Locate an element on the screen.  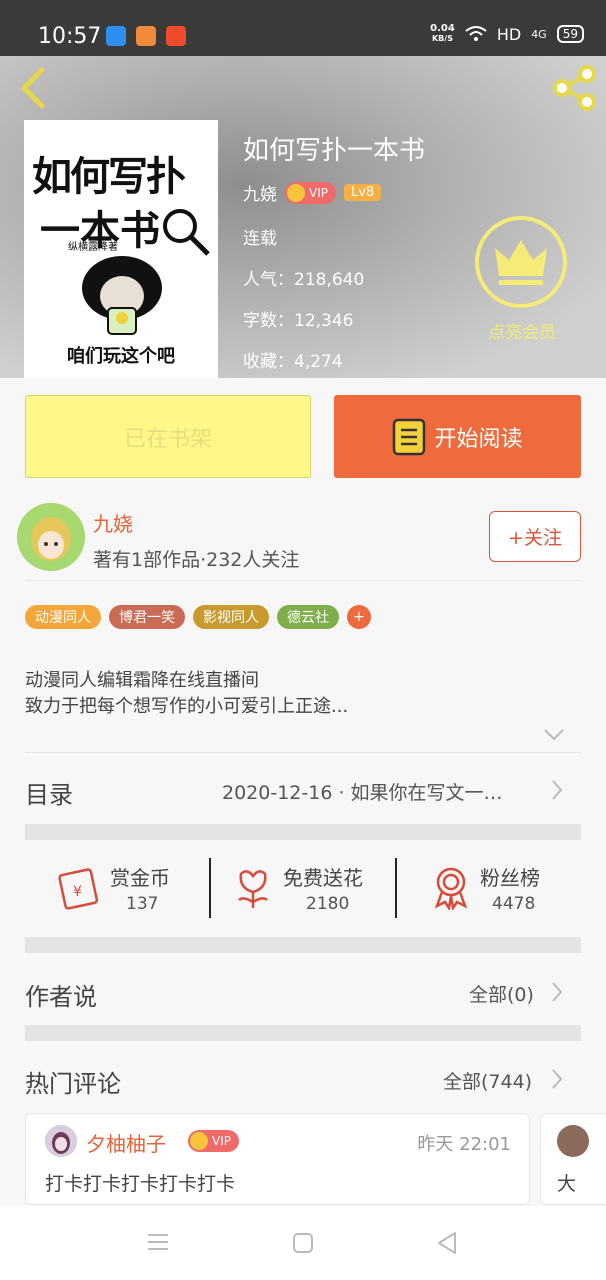
stat-value: 4478 is located at coordinates (514, 904).